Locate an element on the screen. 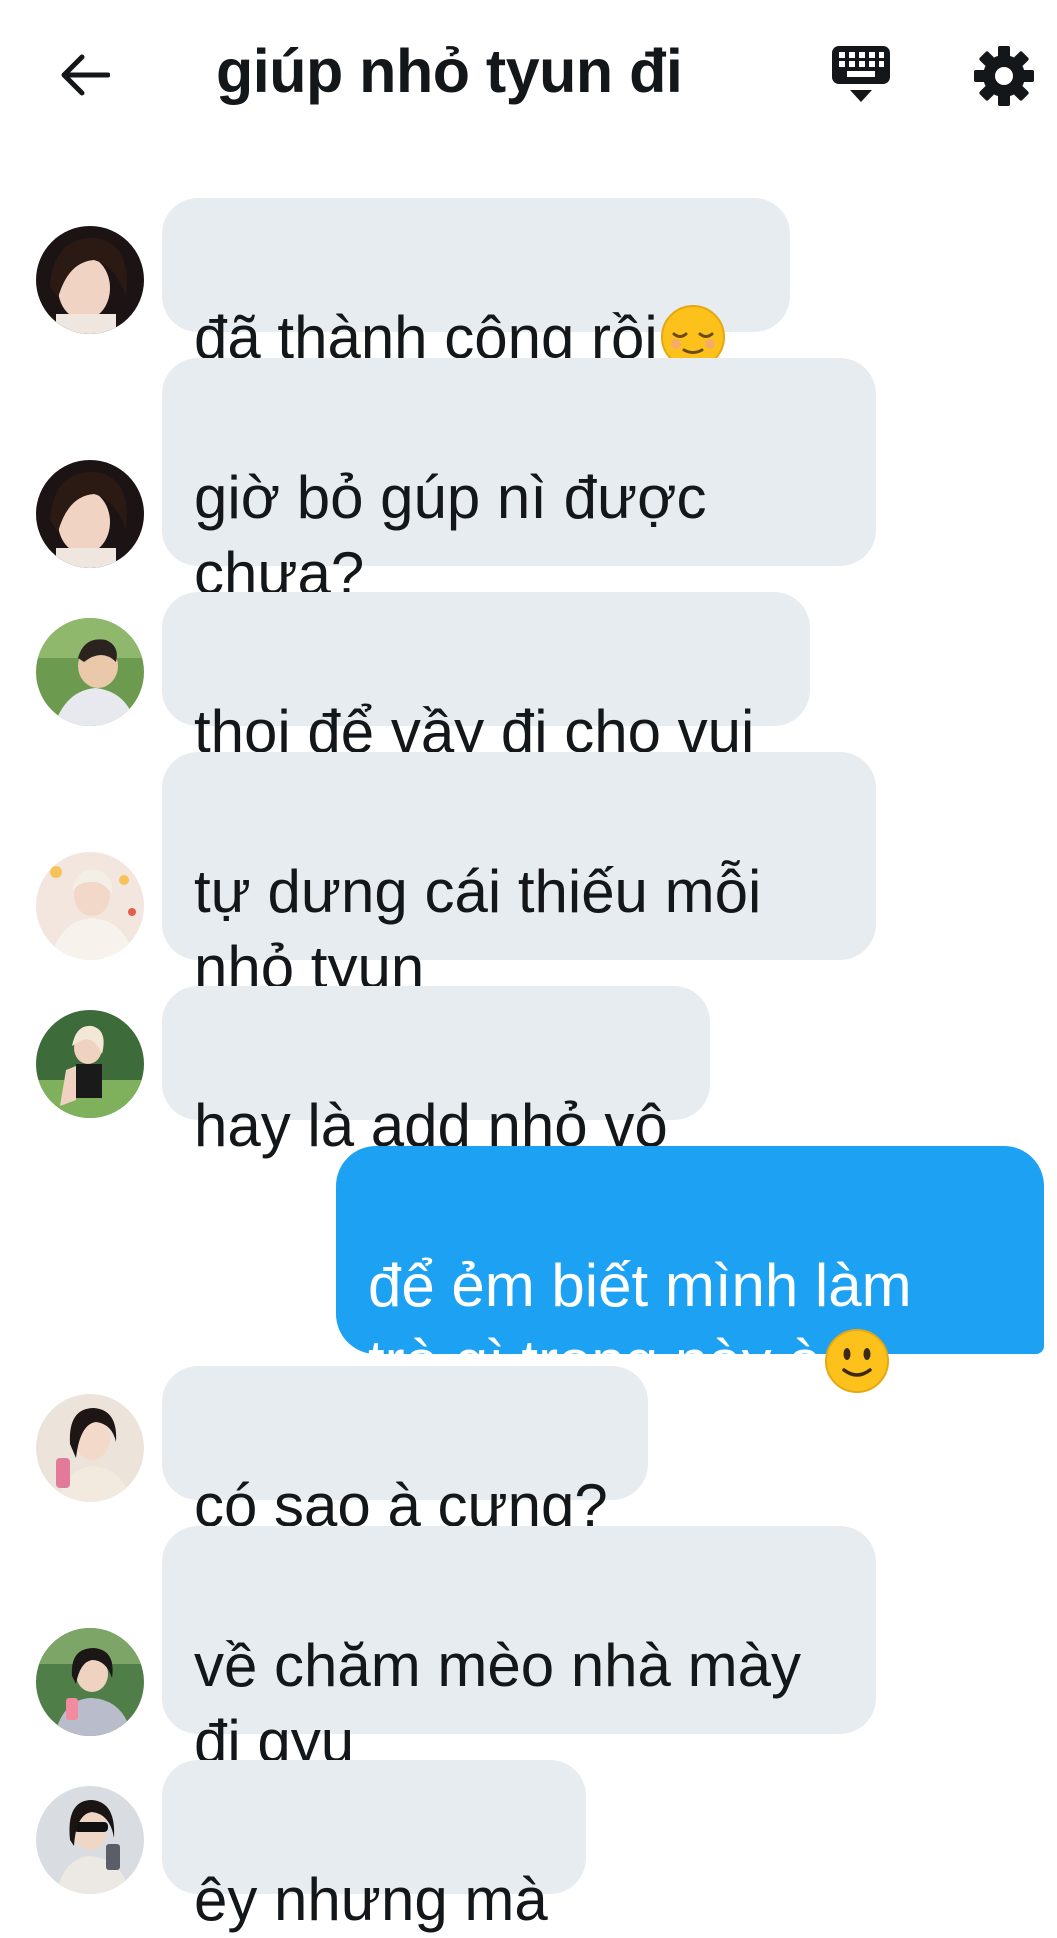  message-bubble: êy nhưng mà is located at coordinates (374, 1846).